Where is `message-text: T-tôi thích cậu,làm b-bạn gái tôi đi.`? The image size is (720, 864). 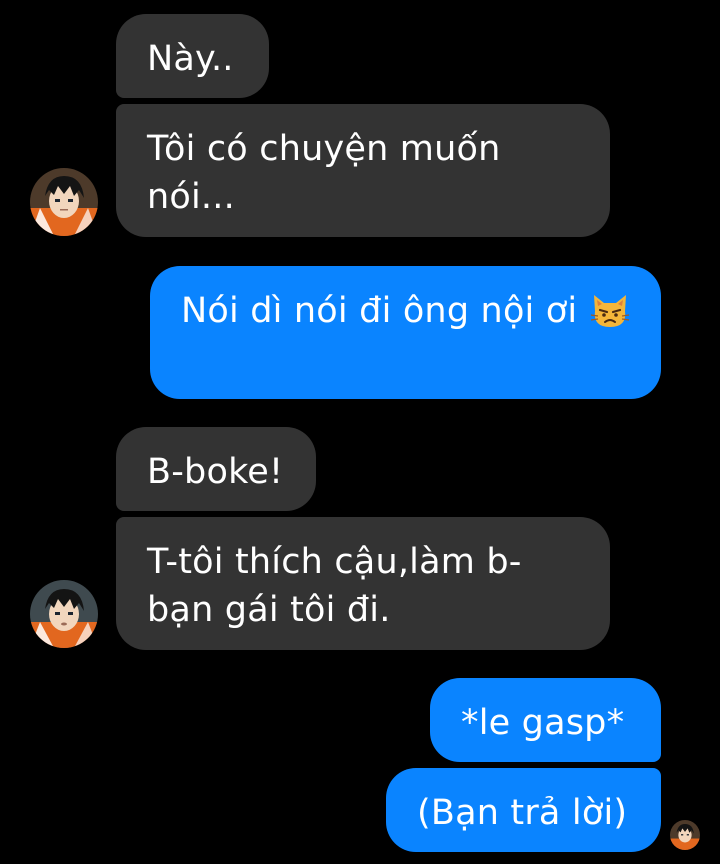 message-text: T-tôi thích cậu,làm b-bạn gái tôi đi. is located at coordinates (334, 586).